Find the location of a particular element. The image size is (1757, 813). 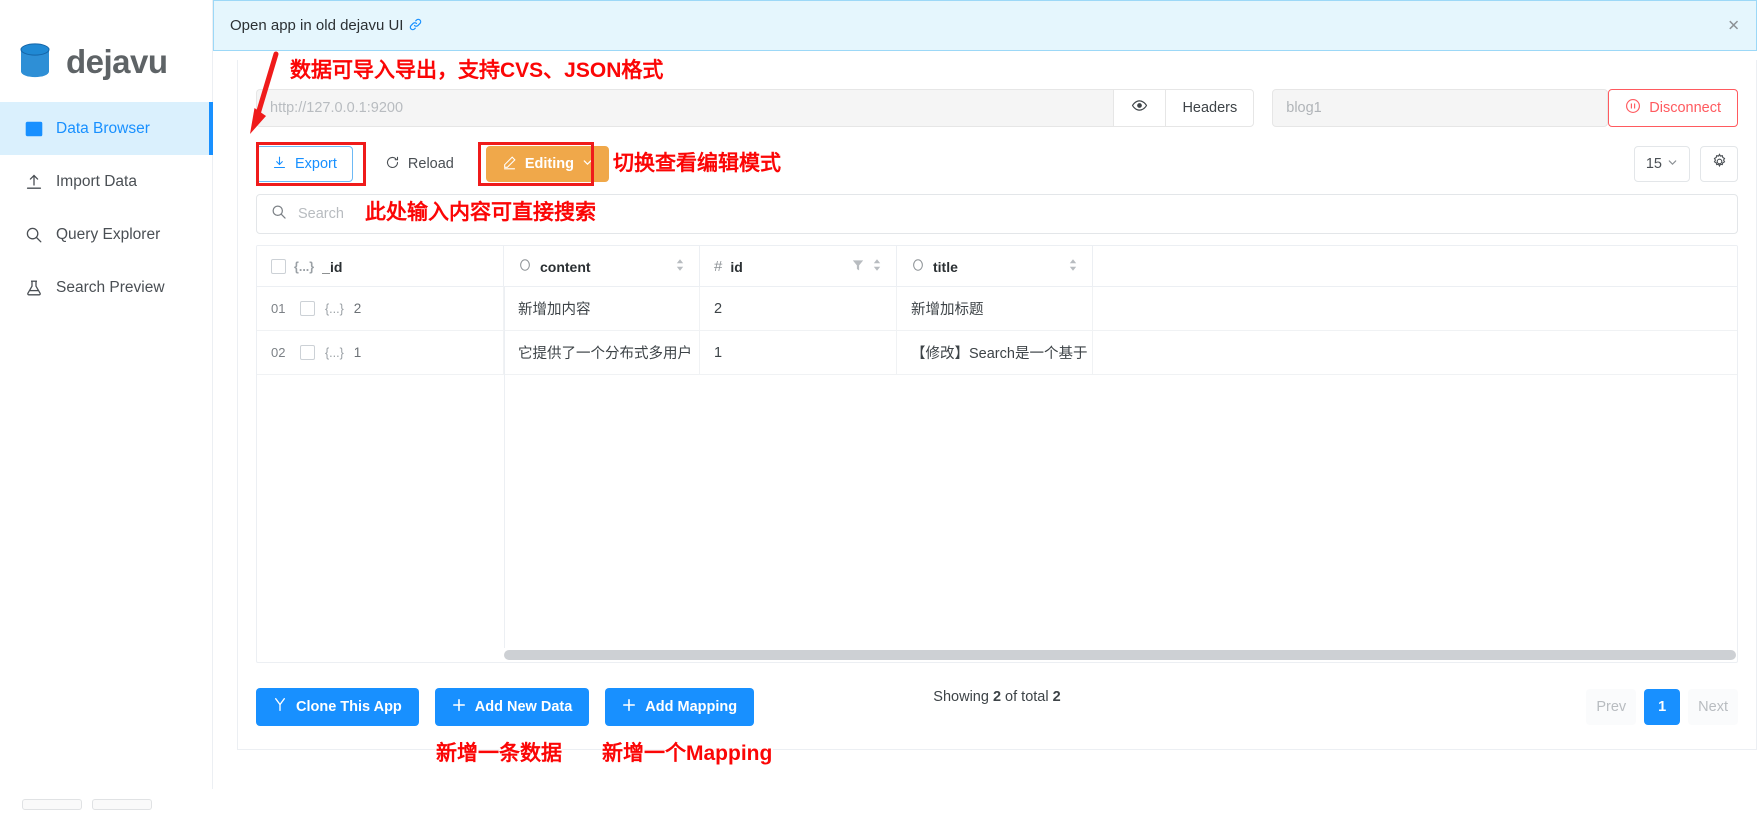

toggle-url-visibility-button is located at coordinates (1139, 107).